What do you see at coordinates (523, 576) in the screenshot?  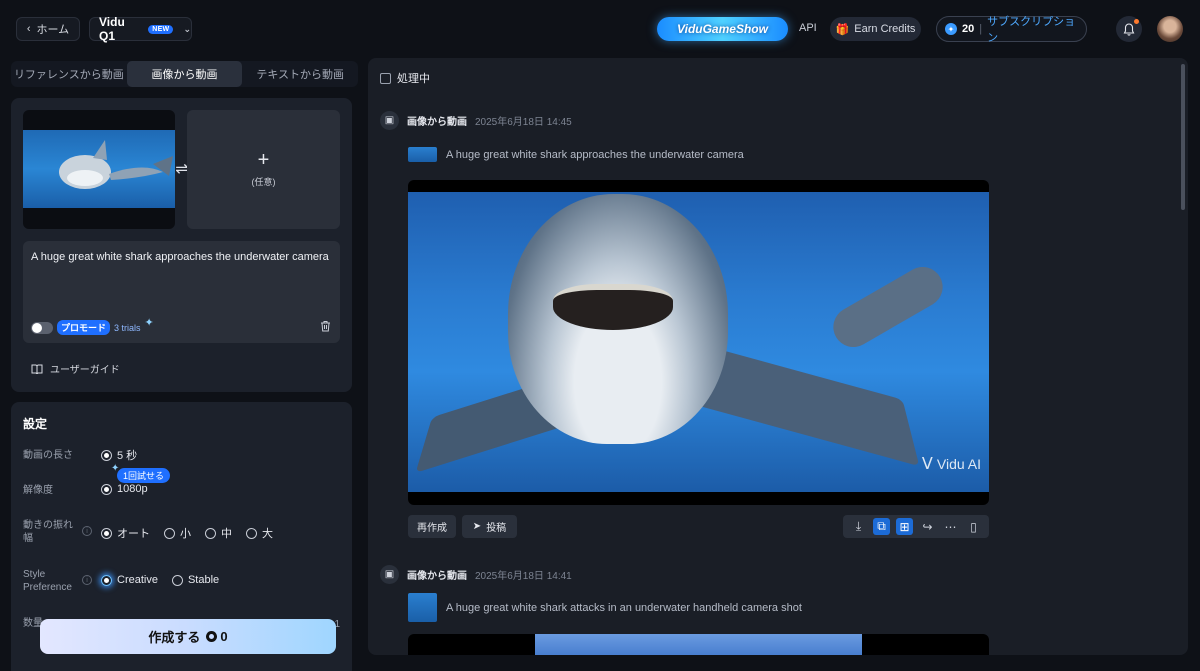 I see `generation-time: 2025年6月18日 14:41` at bounding box center [523, 576].